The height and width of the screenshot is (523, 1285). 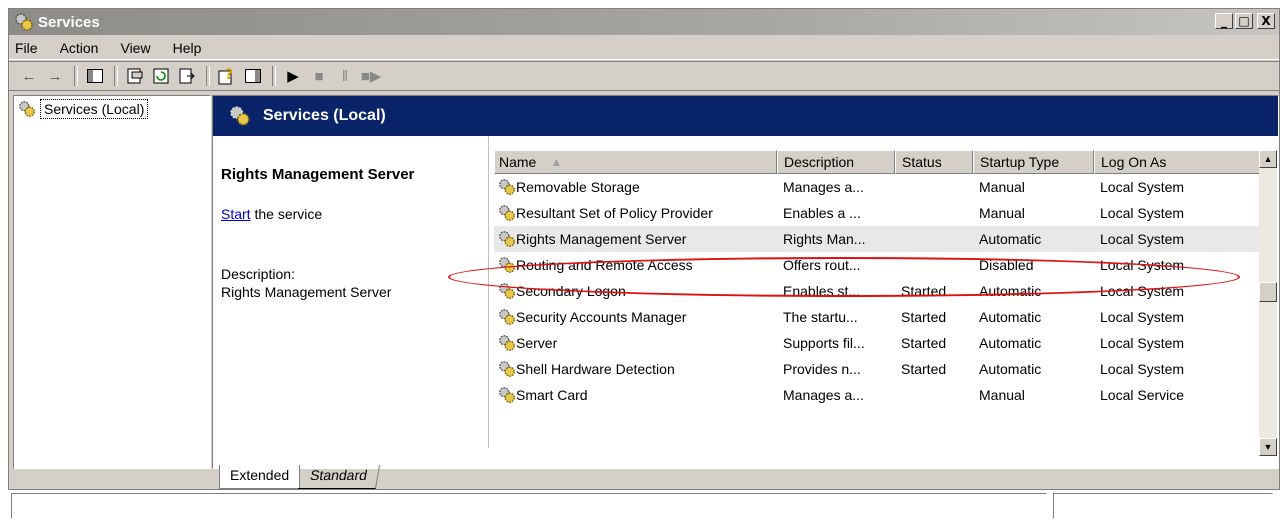 I want to click on service-name: Rights Management Server, so click(x=601, y=239).